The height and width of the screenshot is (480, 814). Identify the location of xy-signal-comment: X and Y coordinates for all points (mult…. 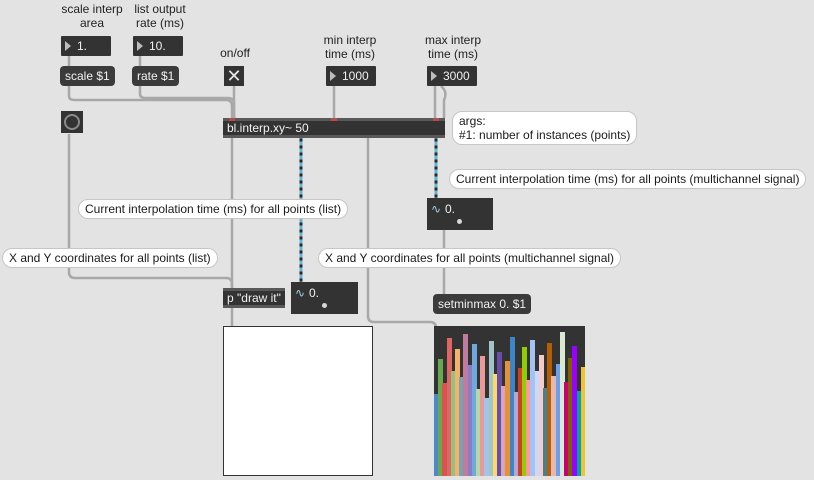
(470, 258).